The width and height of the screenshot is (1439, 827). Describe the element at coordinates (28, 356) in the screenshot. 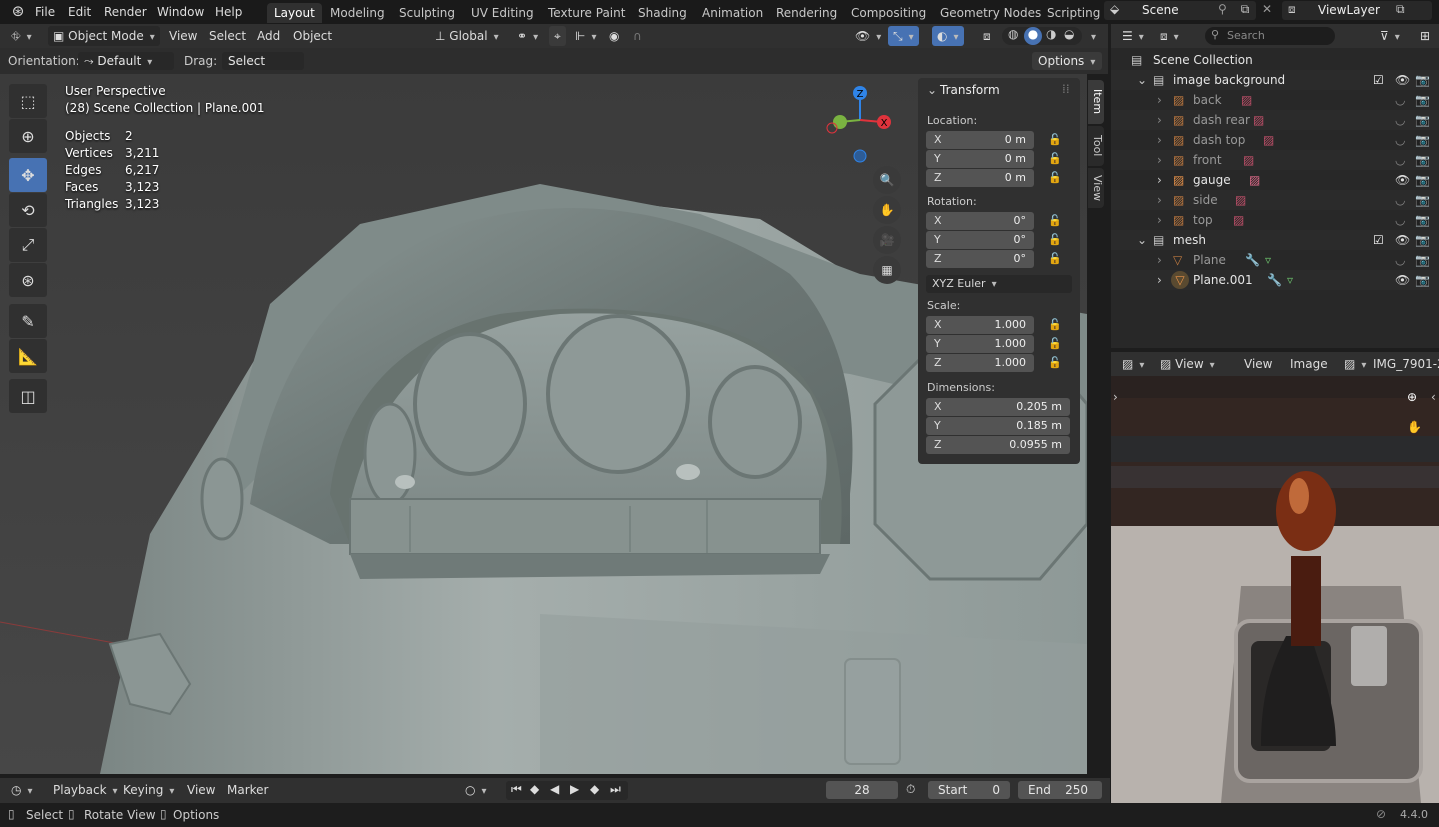

I see `measure-tool: 📐` at that location.